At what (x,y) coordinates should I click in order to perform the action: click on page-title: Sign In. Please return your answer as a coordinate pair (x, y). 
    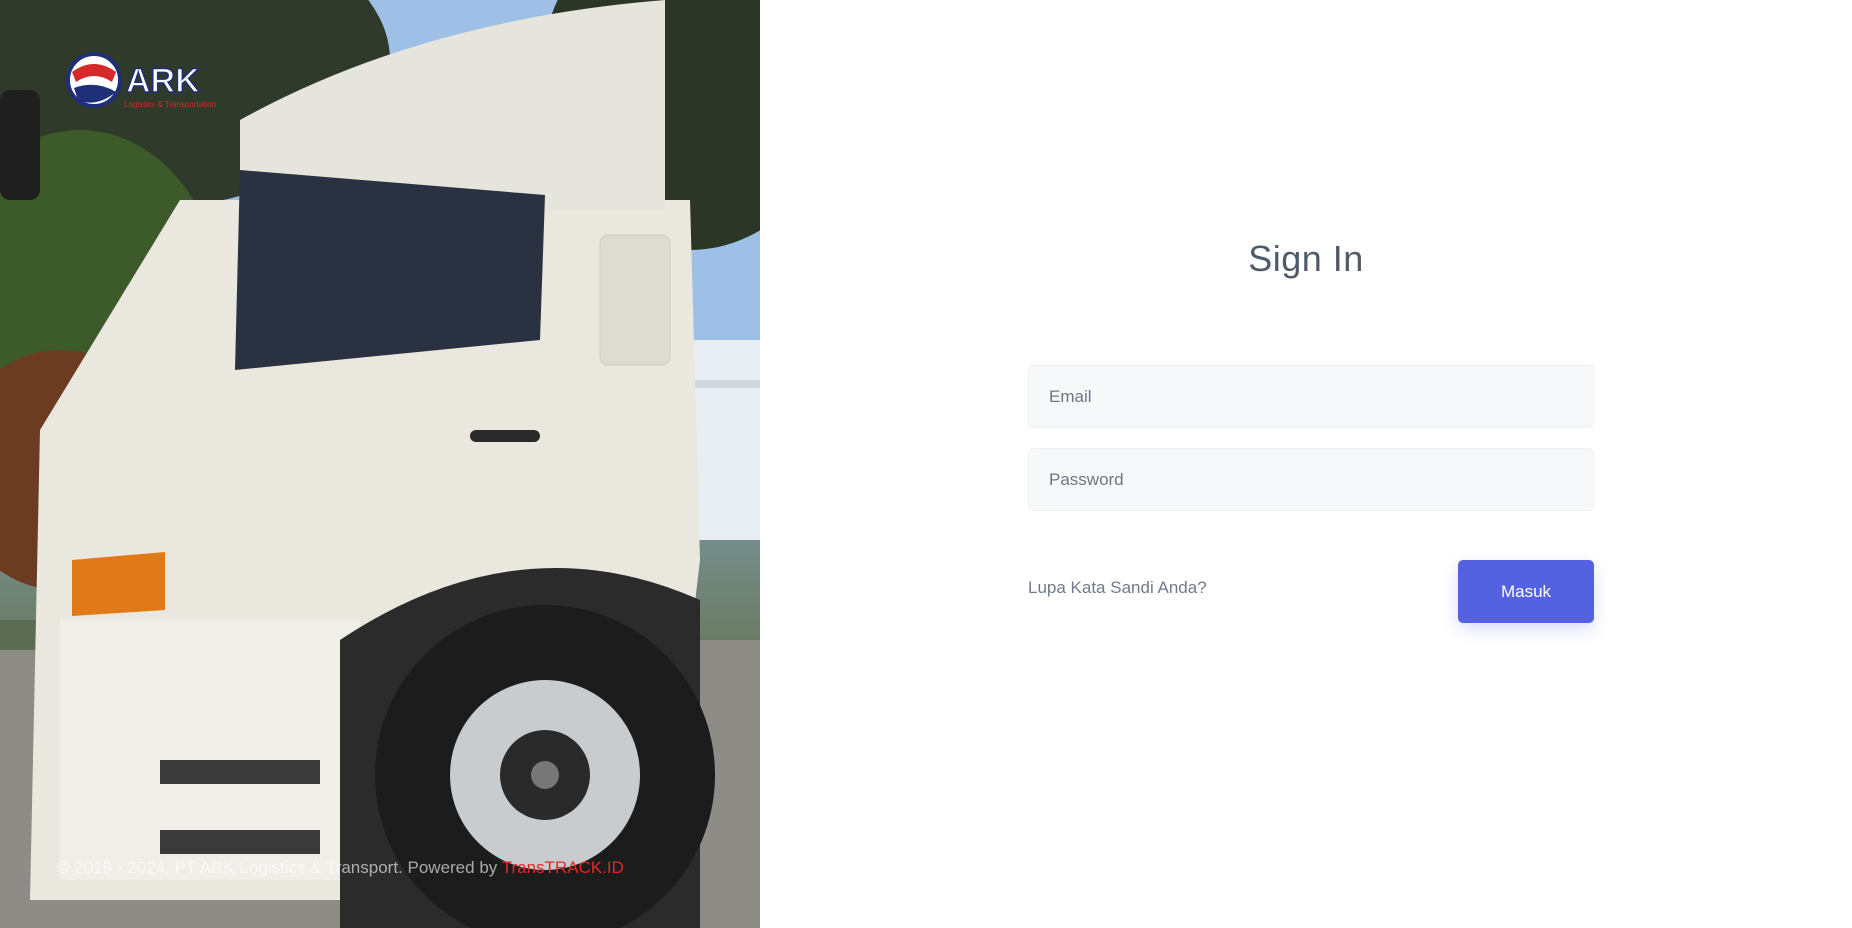
    Looking at the image, I should click on (1306, 258).